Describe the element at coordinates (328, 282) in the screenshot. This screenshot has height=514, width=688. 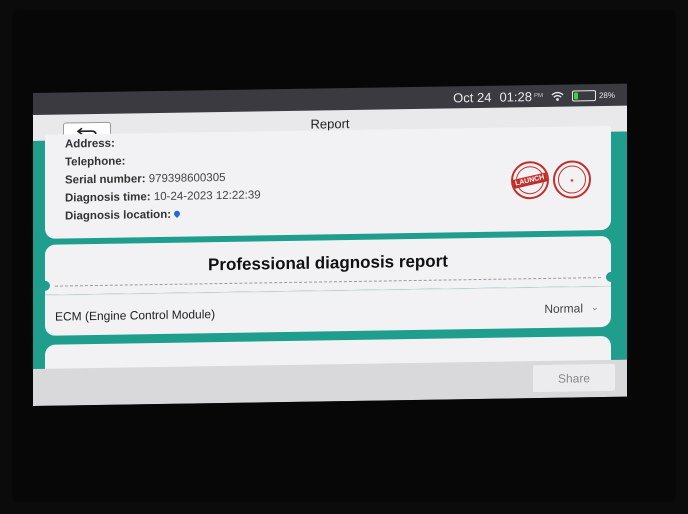
I see `dashed-divider` at that location.